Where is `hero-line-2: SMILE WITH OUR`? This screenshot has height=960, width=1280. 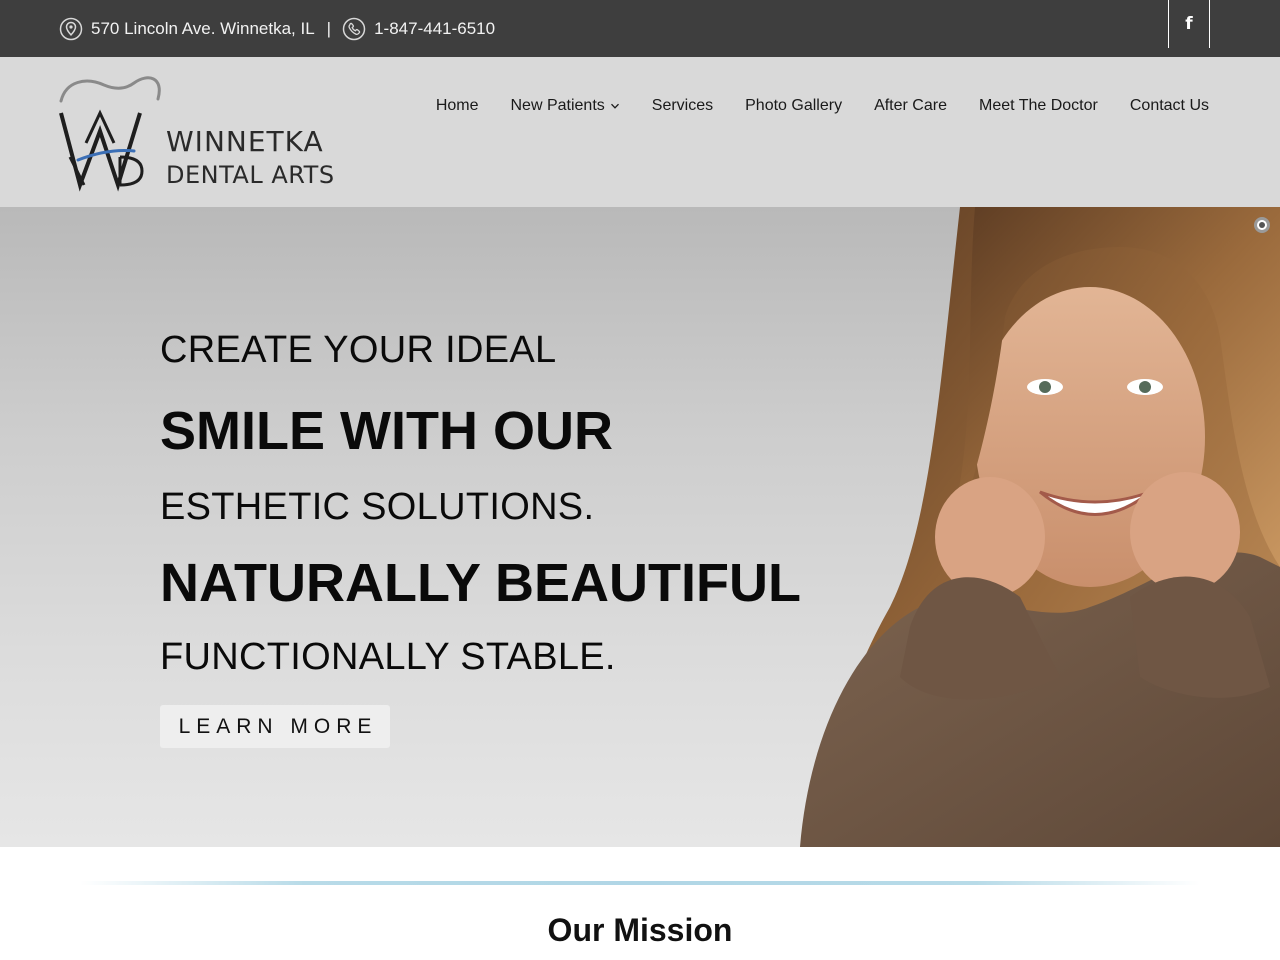
hero-line-2: SMILE WITH OUR is located at coordinates (386, 431).